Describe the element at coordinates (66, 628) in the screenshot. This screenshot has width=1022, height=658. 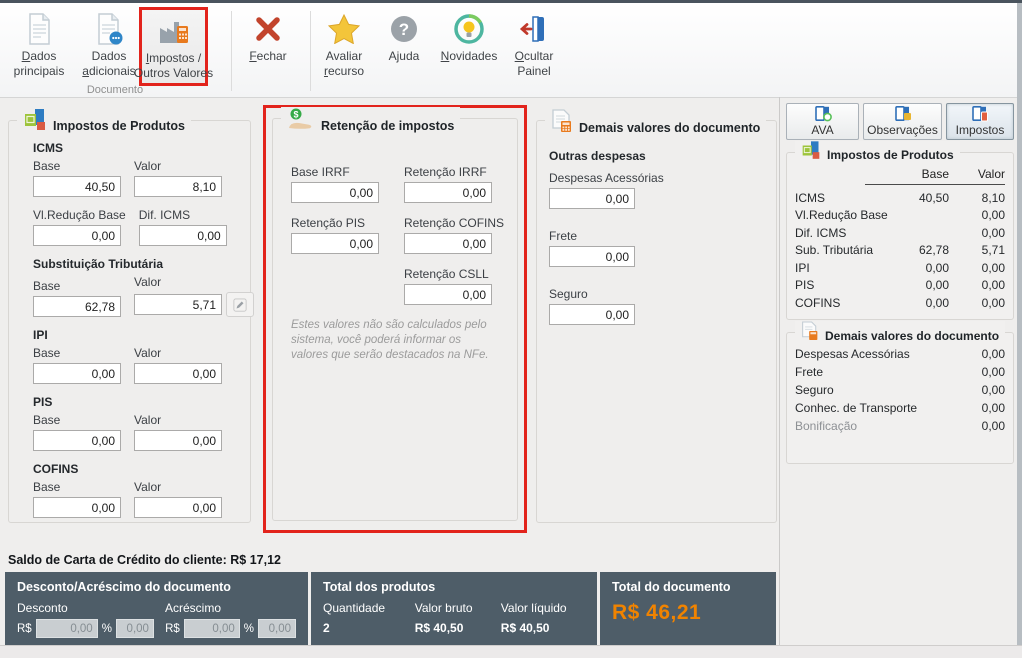
I see `desconto-valor-input` at that location.